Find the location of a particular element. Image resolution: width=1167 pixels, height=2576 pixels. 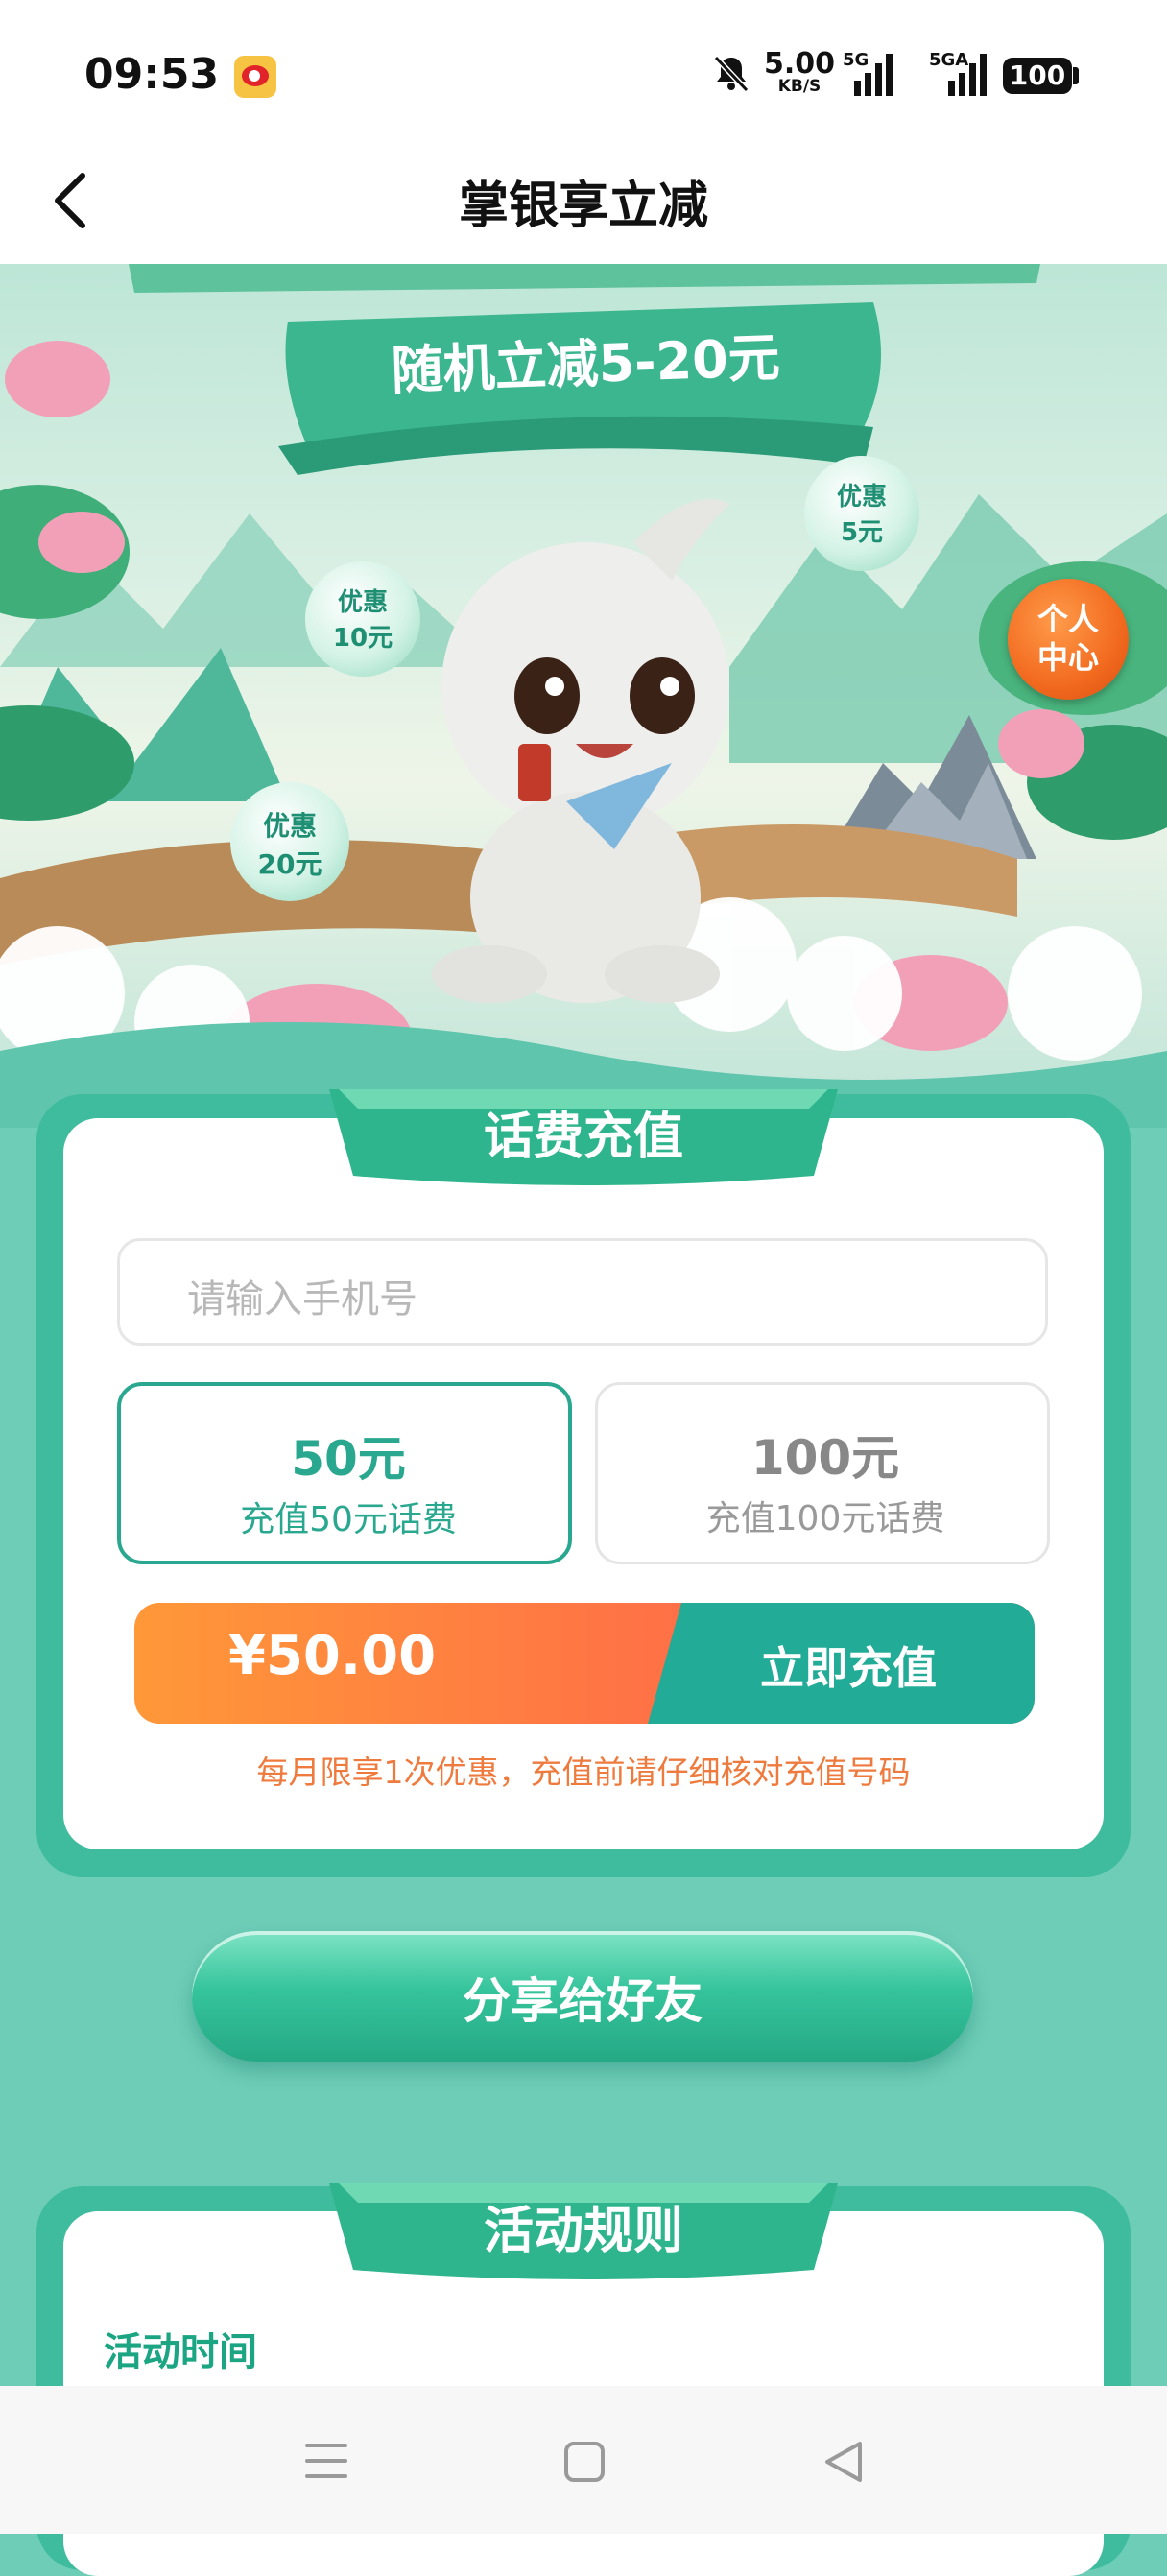

phone-input-placeholder: 请输入手机号 is located at coordinates (302, 1299).